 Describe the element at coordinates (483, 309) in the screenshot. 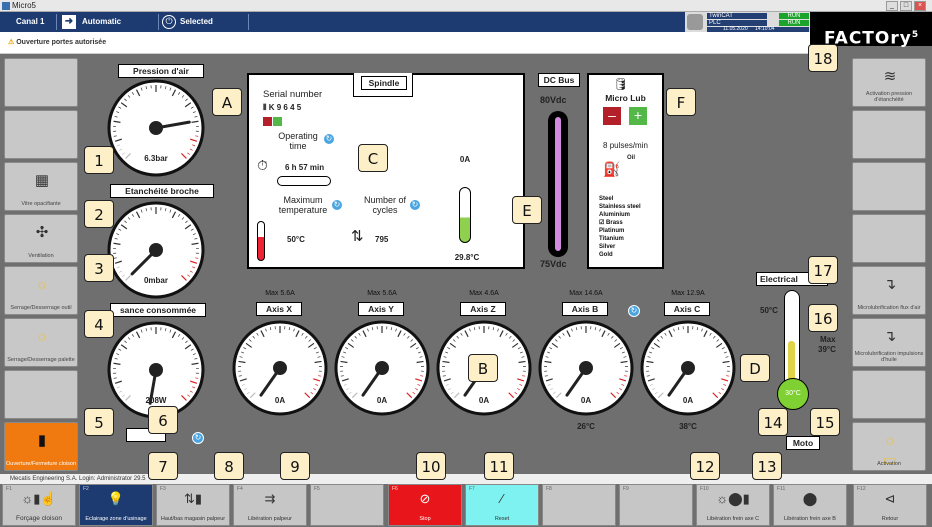

I see `axis-z-title: Axis Z` at that location.